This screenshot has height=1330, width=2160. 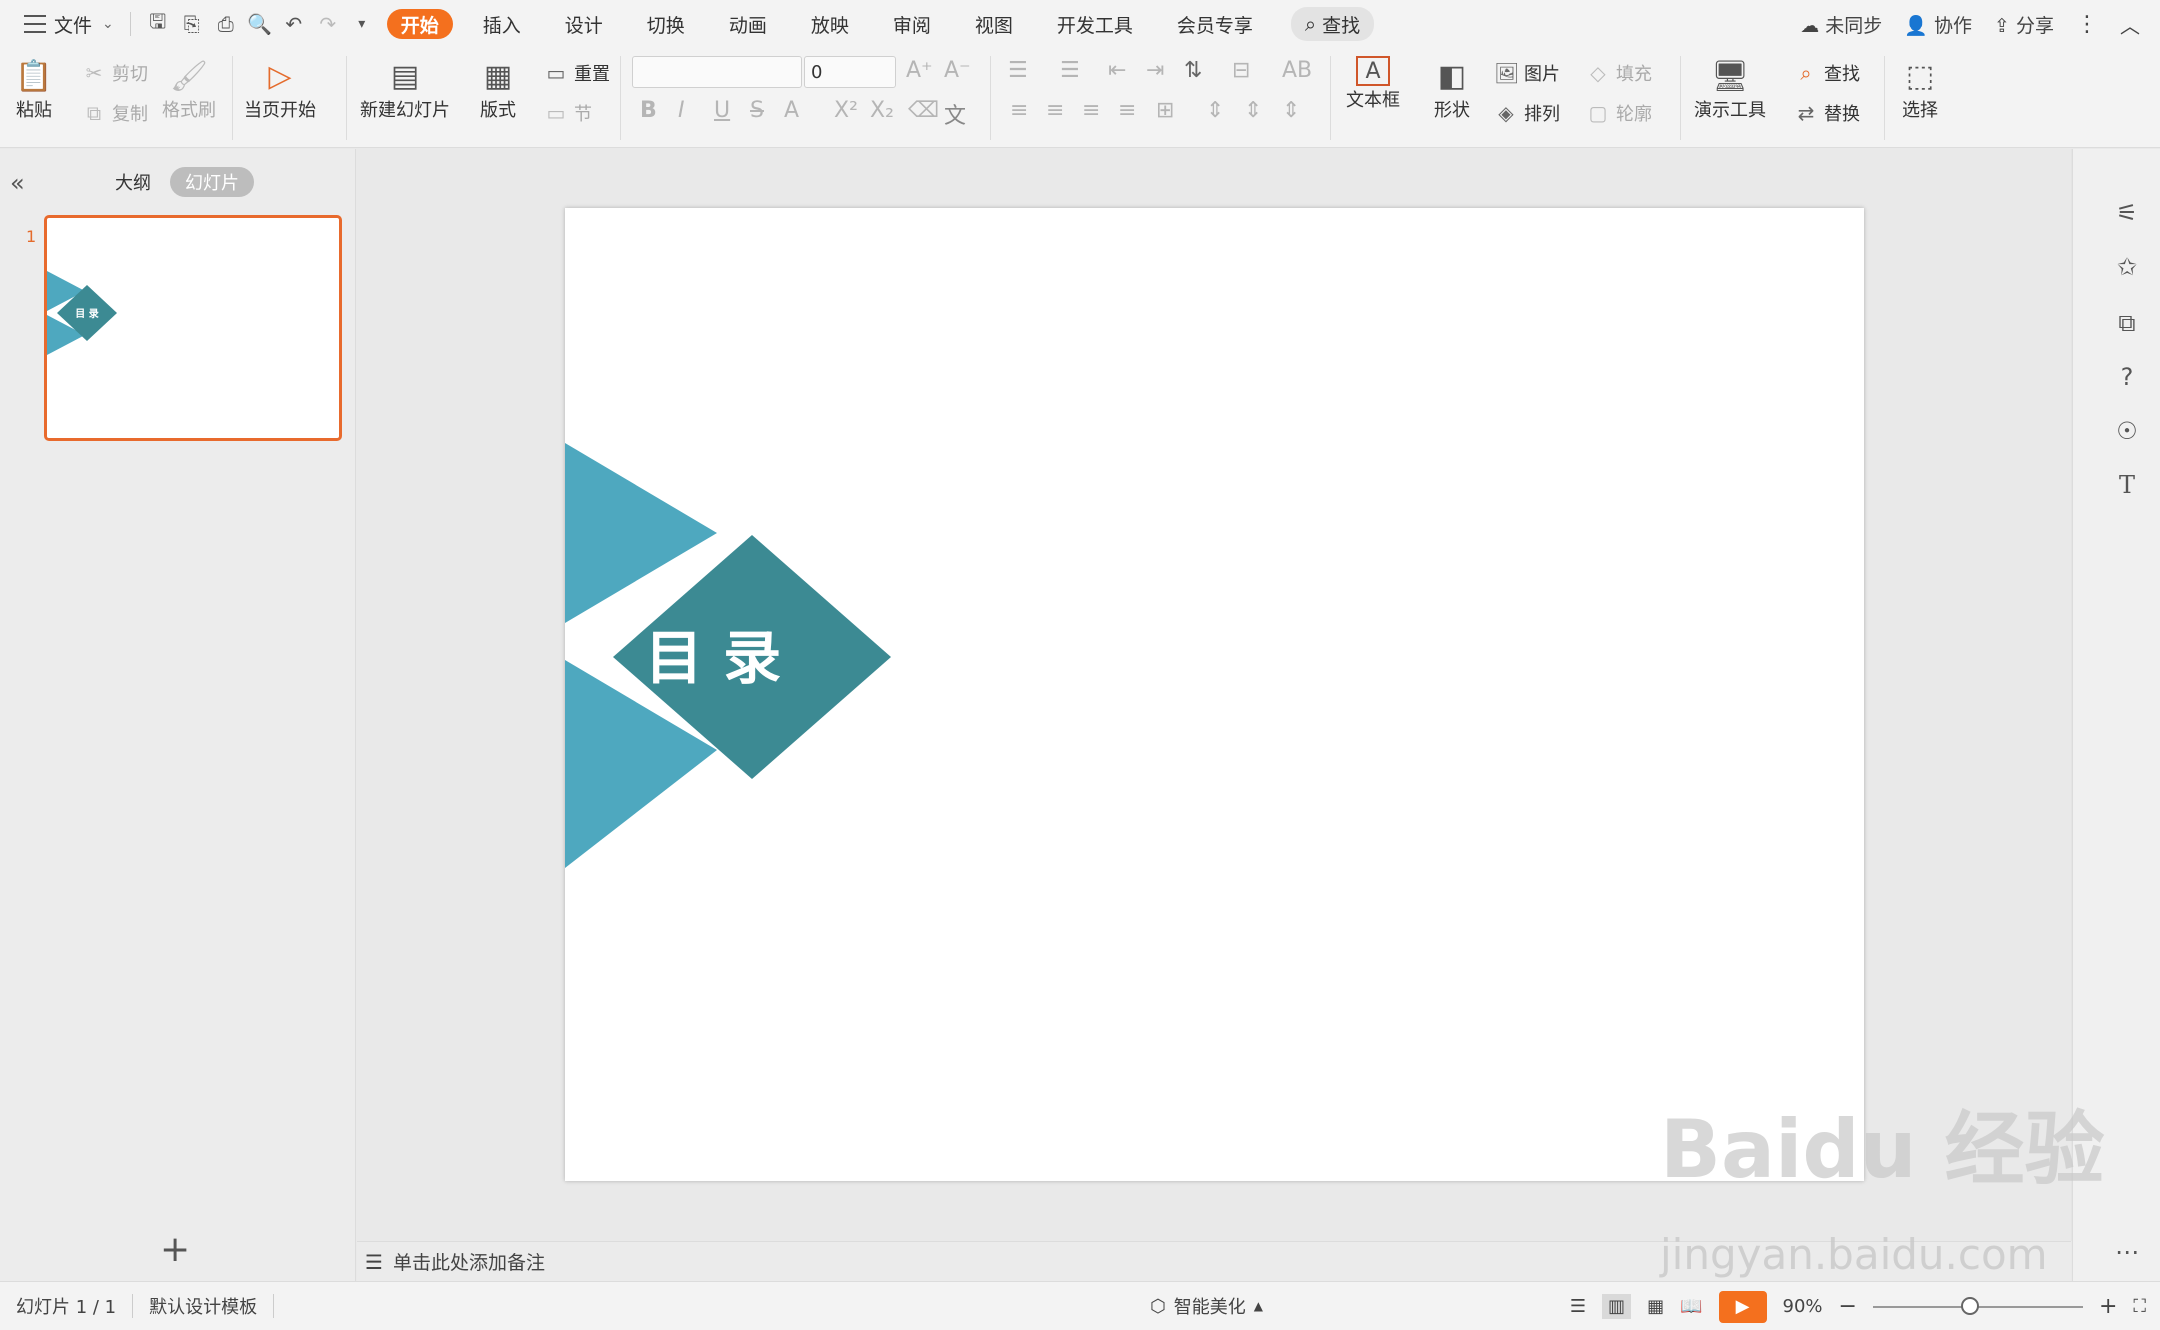 What do you see at coordinates (1803, 1306) in the screenshot?
I see `zoom-level: 90%` at bounding box center [1803, 1306].